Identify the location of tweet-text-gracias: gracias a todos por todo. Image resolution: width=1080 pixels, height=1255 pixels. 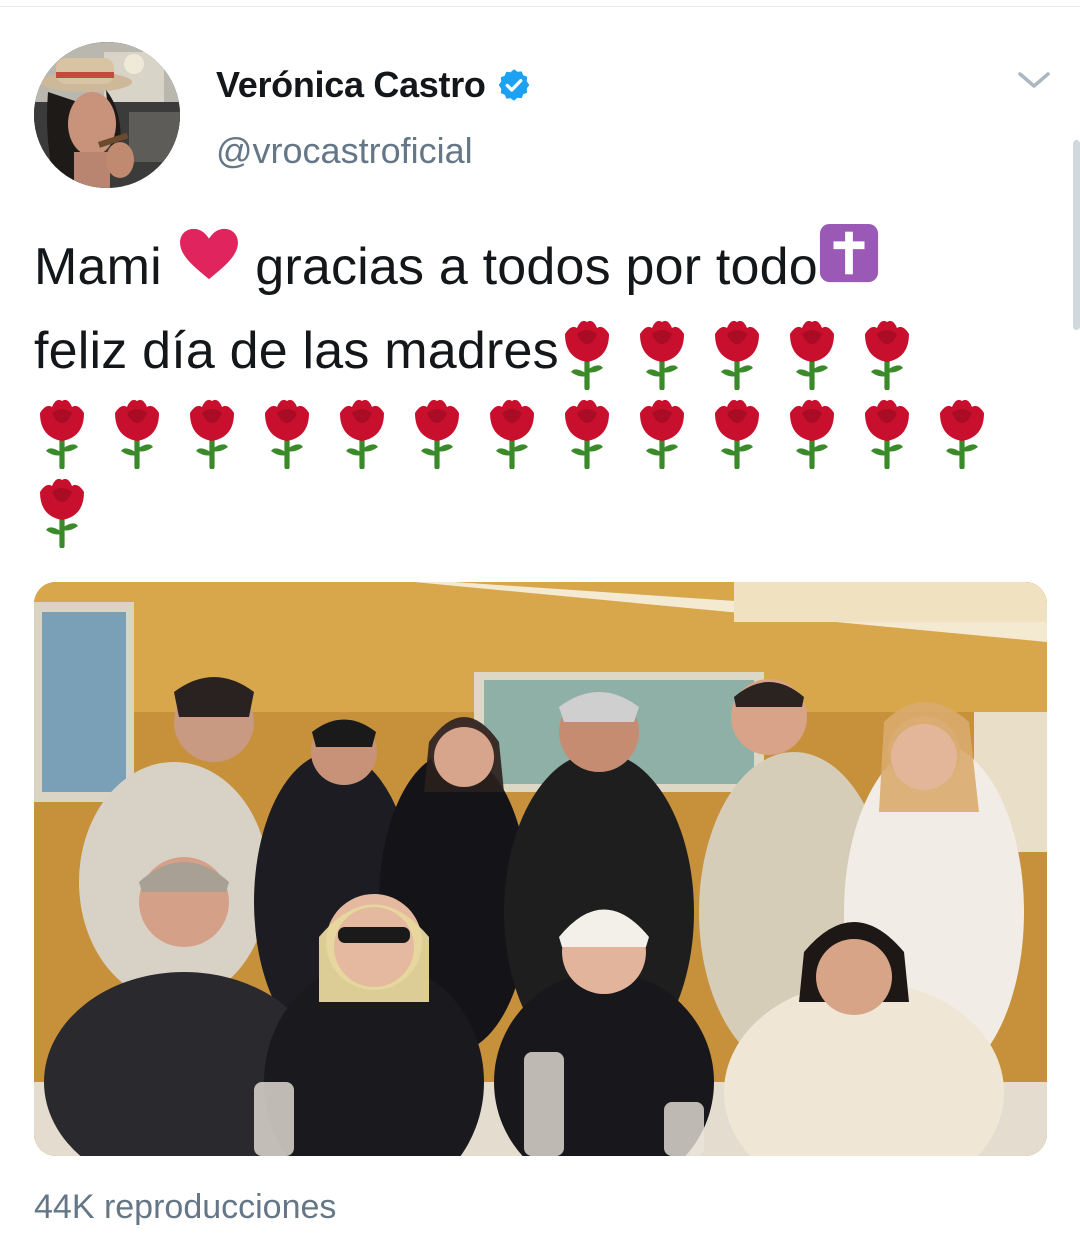
(529, 267).